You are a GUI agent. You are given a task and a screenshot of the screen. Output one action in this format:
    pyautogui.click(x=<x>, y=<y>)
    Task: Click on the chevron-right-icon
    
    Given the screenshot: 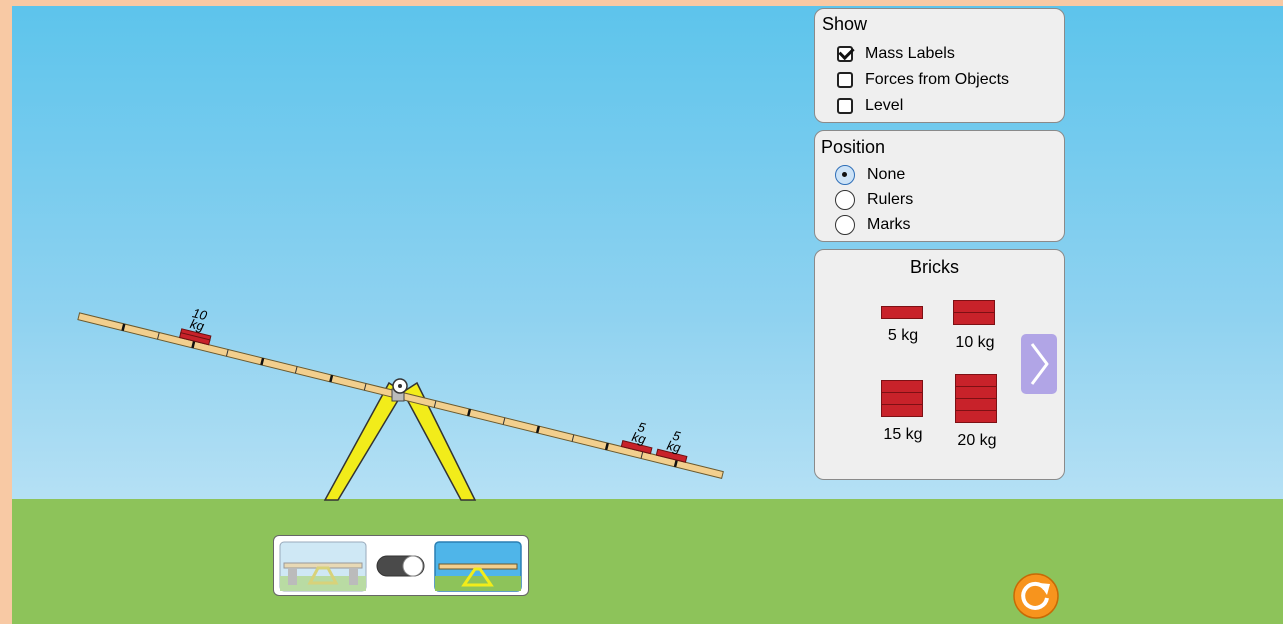 What is the action you would take?
    pyautogui.click(x=1039, y=364)
    